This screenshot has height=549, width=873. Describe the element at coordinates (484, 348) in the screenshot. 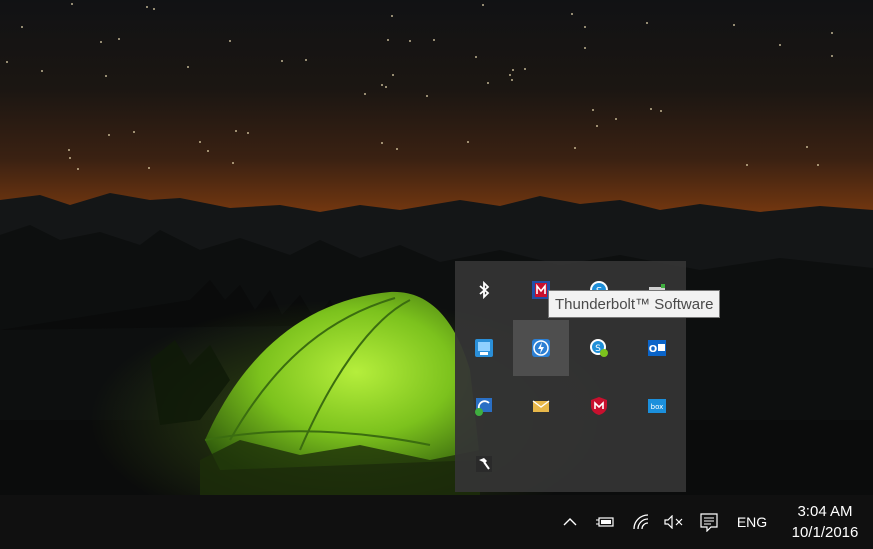

I see `network-utility-icon` at that location.